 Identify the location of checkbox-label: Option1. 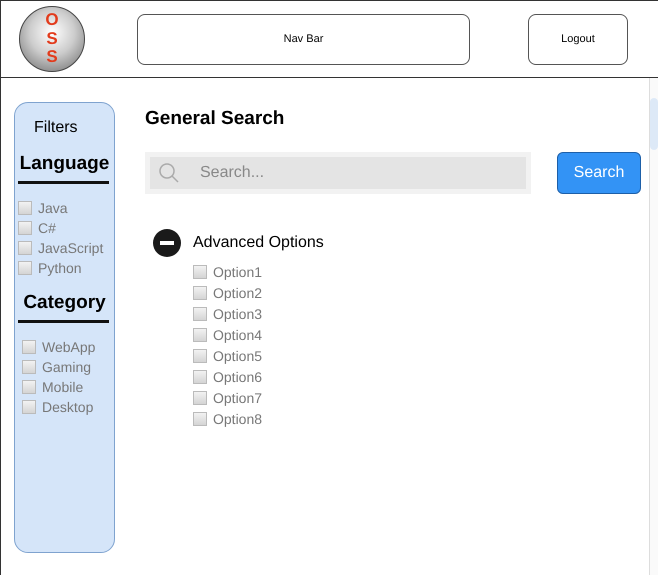
(237, 272).